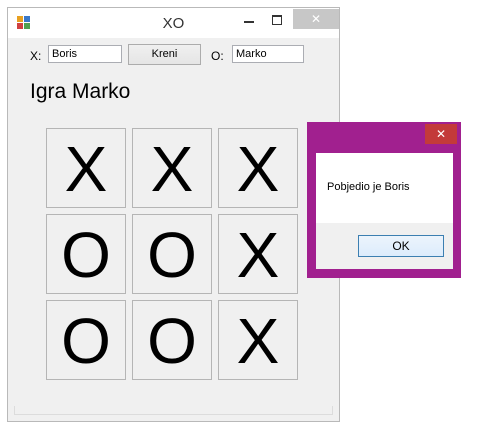  Describe the element at coordinates (173, 410) in the screenshot. I see `bottom-panel` at that location.